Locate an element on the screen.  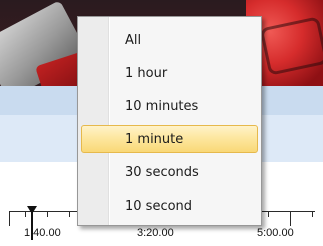
menu-item-30-seconds: 30 seconds is located at coordinates (169, 172).